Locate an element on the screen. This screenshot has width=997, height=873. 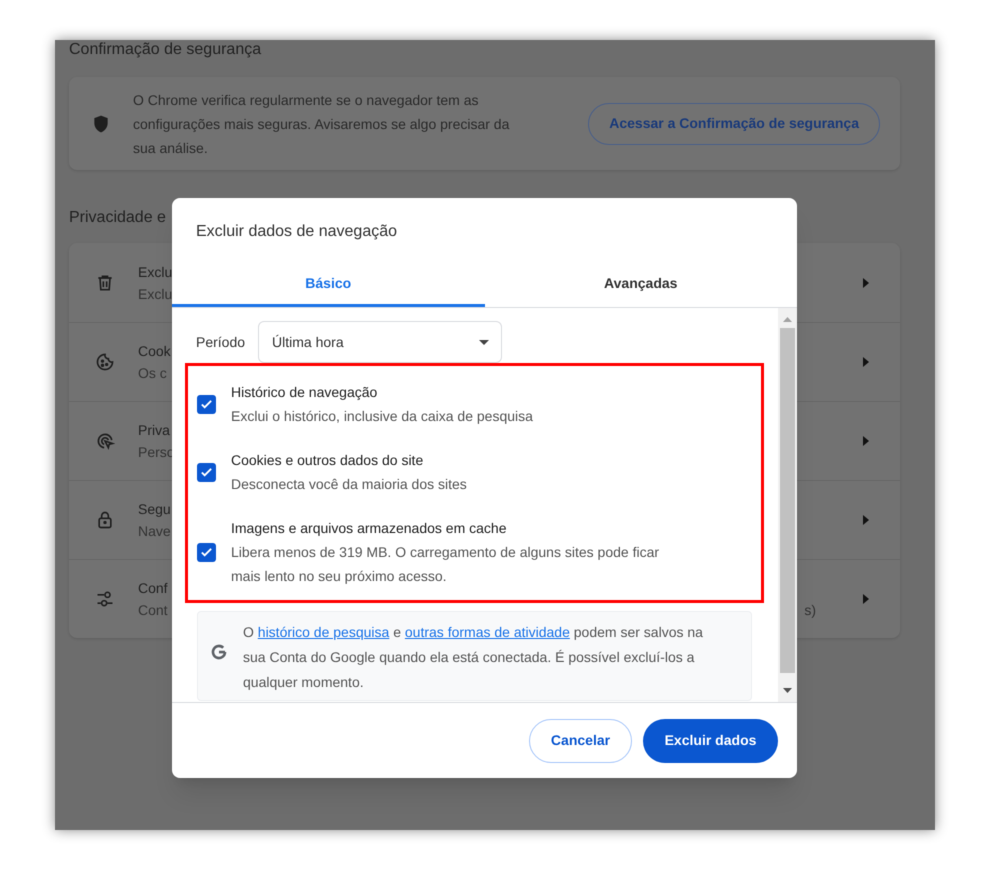
section-title: Confirmação de segurança is located at coordinates (165, 50).